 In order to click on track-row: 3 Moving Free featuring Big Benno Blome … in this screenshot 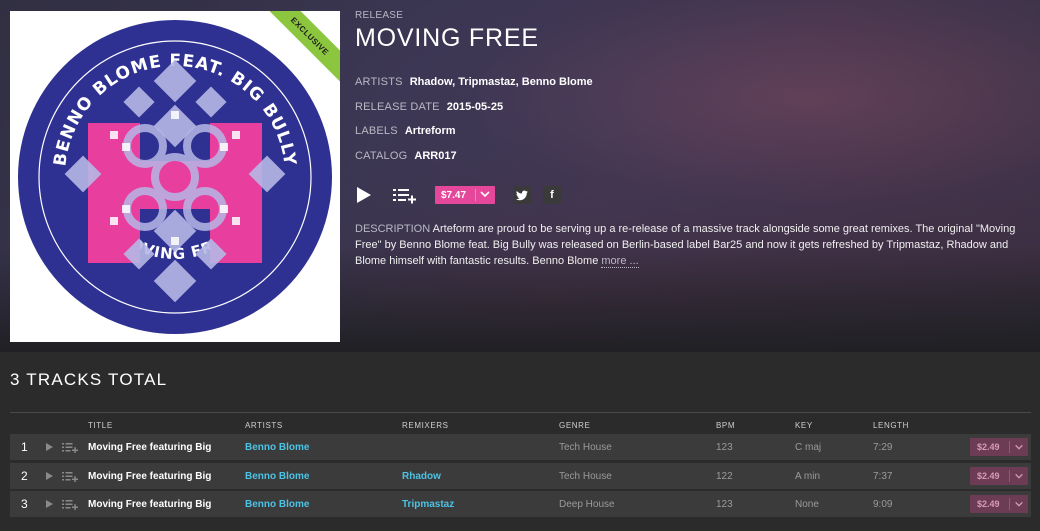, I will do `click(520, 504)`.